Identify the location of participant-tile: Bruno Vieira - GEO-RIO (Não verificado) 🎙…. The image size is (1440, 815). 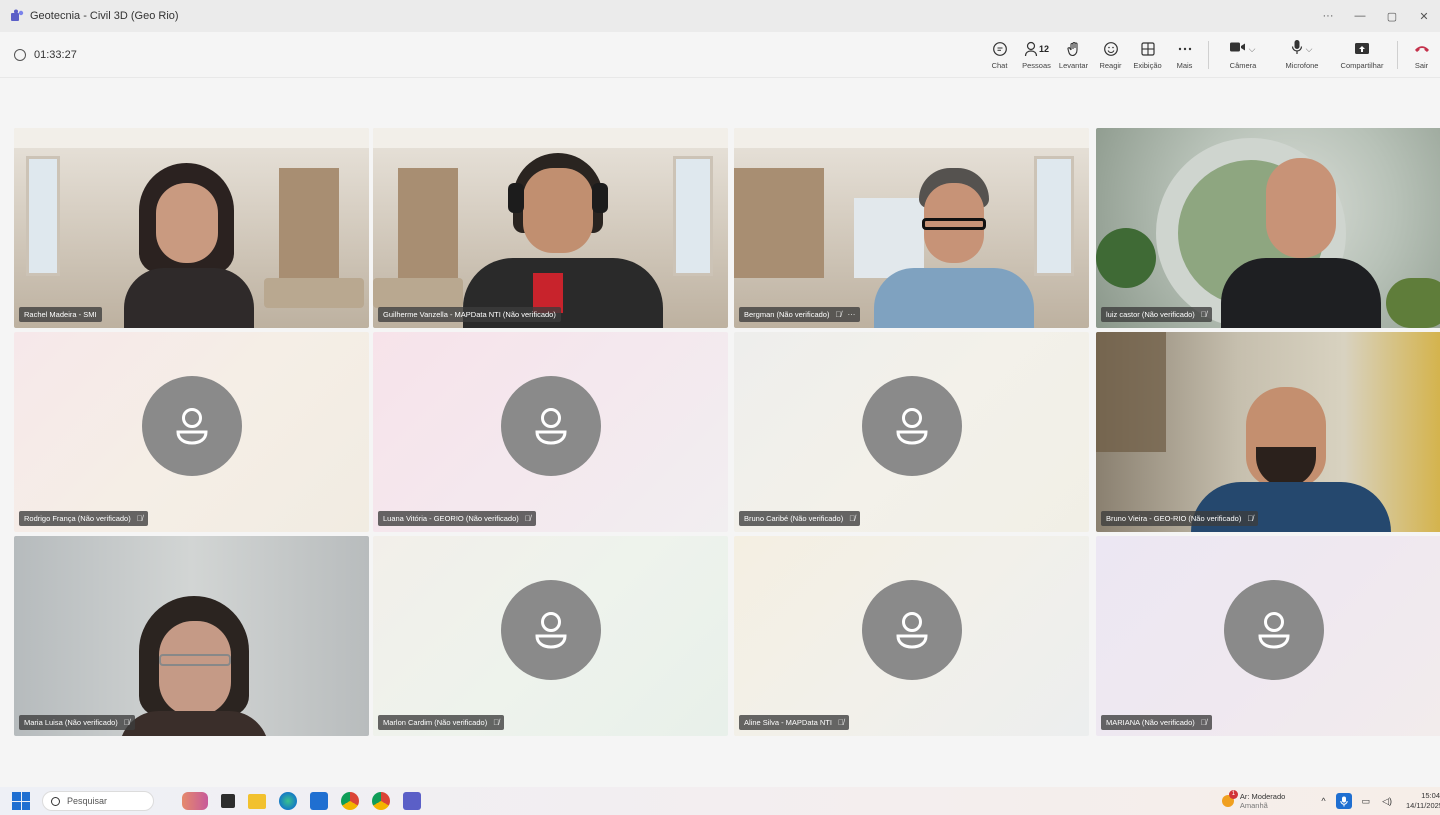
(1268, 432).